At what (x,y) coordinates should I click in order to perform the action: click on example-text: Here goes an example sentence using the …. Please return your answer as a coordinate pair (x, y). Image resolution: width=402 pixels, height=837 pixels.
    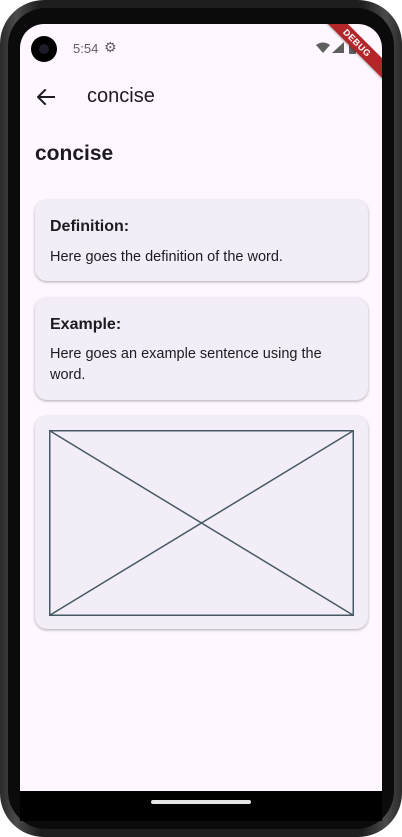
    Looking at the image, I should click on (186, 364).